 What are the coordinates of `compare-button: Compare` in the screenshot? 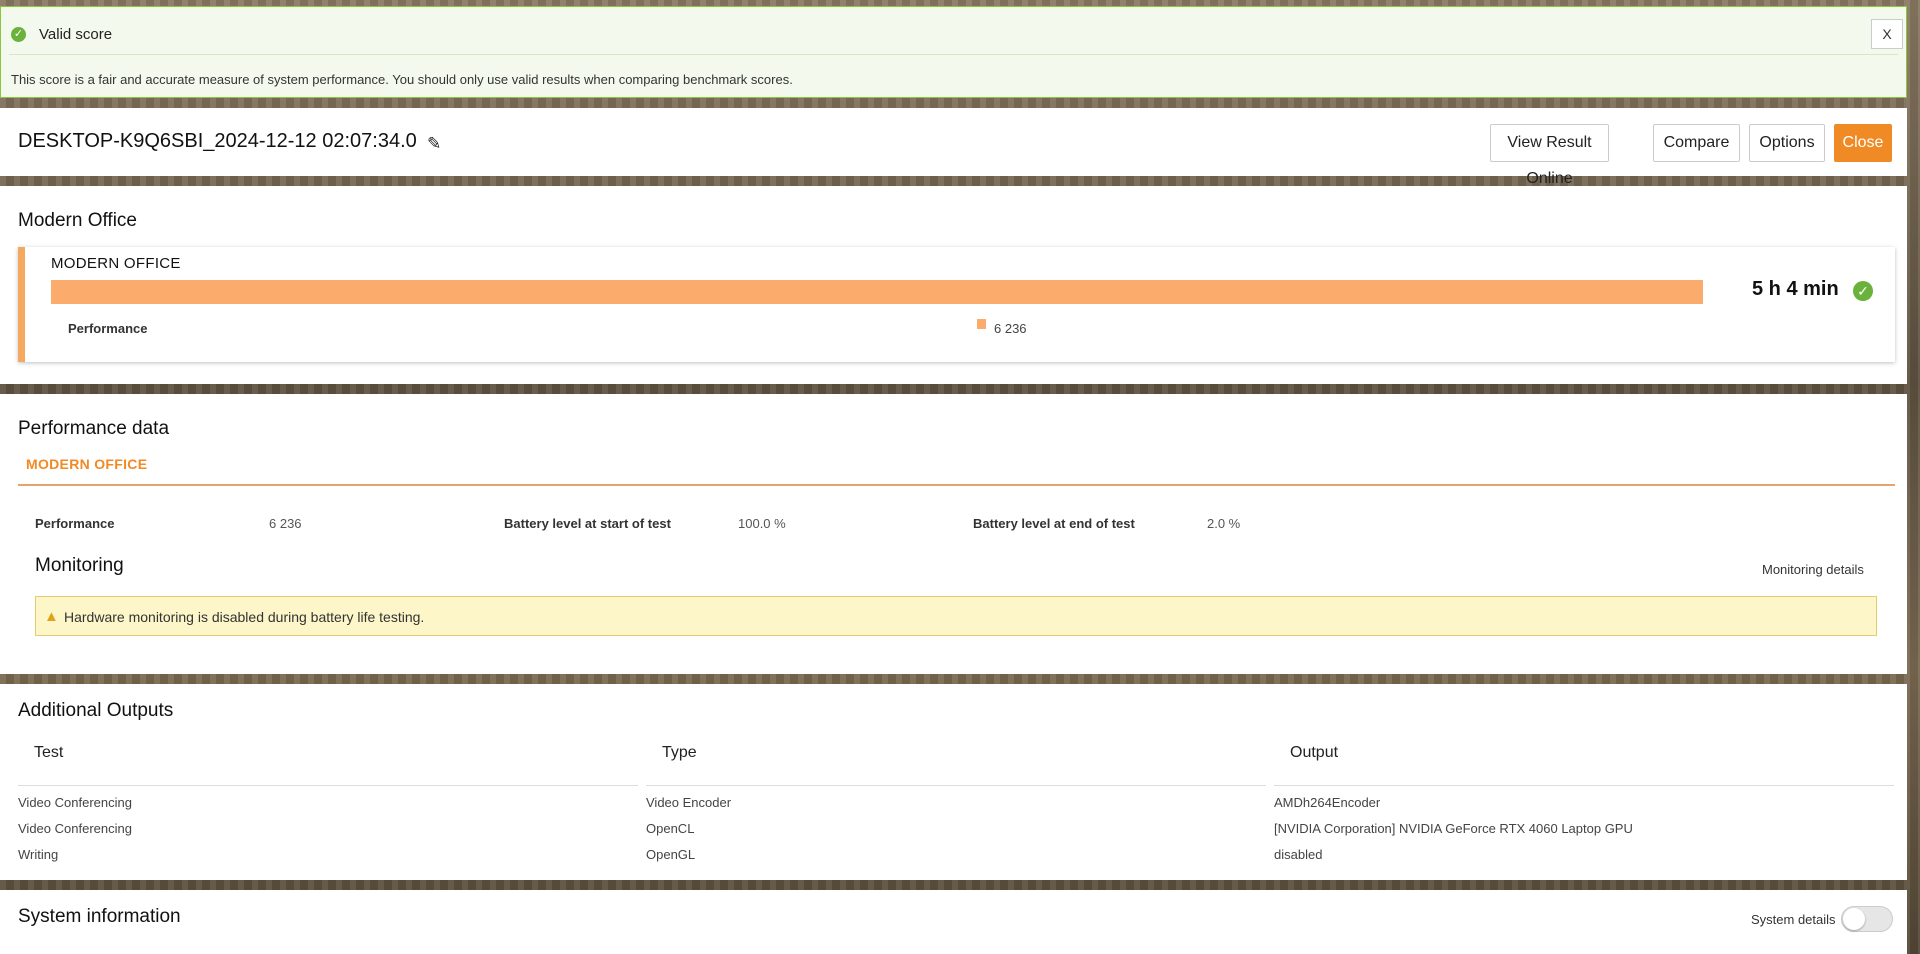 It's located at (1696, 143).